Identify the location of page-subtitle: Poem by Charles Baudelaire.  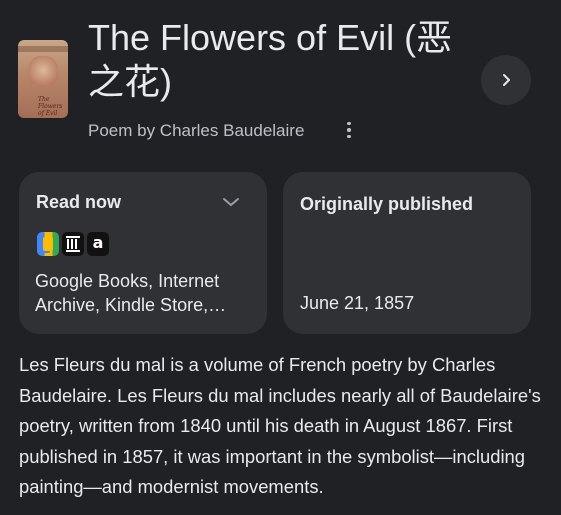
(196, 130).